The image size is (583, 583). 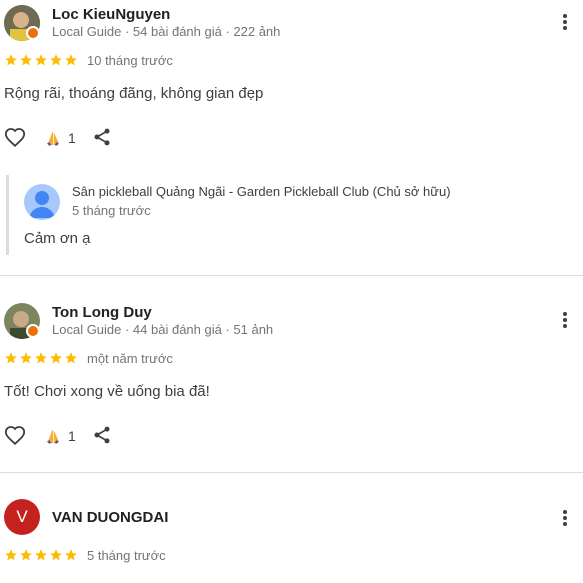 I want to click on author-name: Loc KieuNguyen, so click(x=111, y=14).